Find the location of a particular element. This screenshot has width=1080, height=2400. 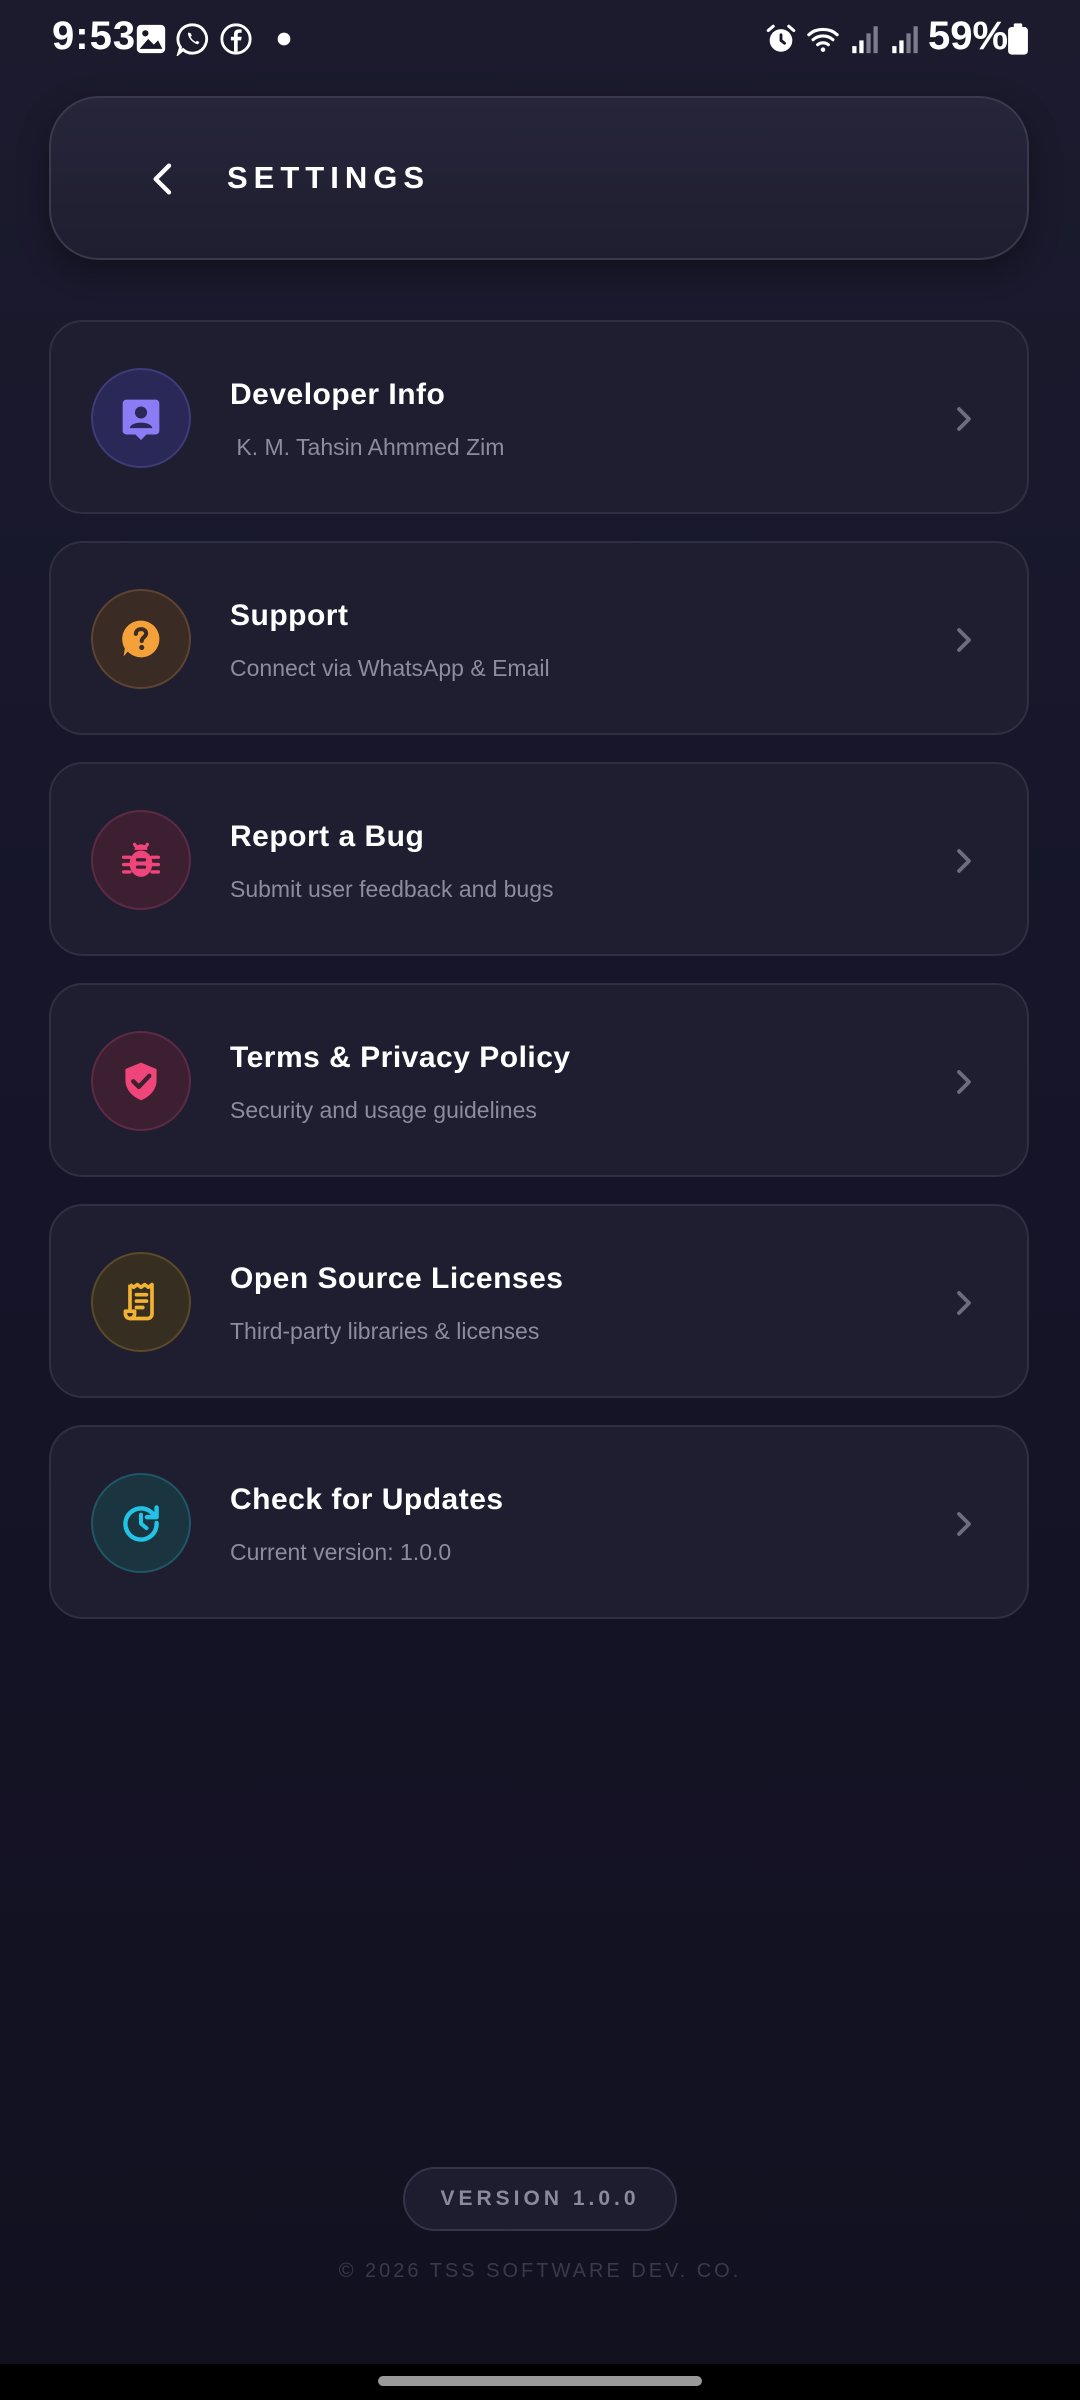

status-time: 9:53 is located at coordinates (94, 36).